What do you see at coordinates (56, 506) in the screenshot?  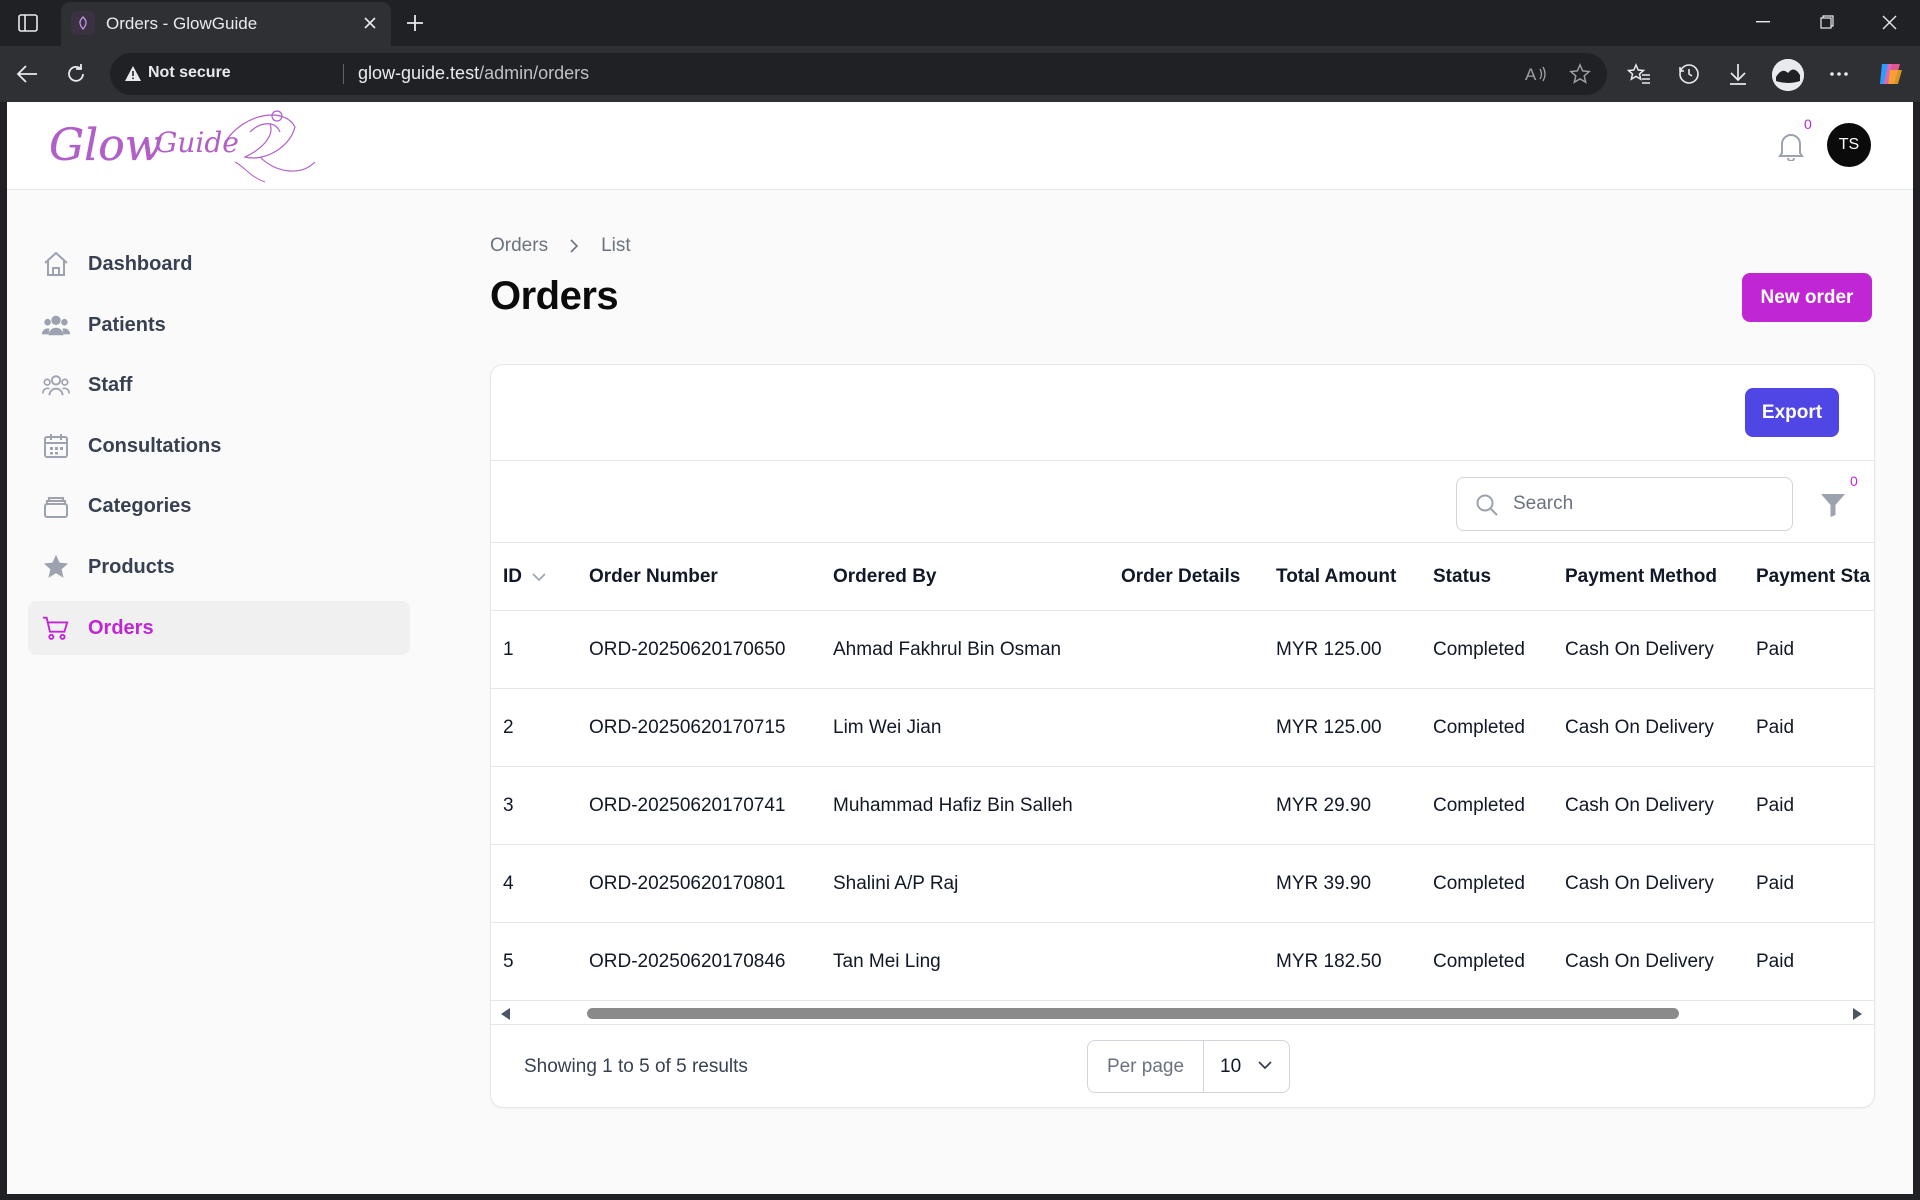 I see `layers-icon` at bounding box center [56, 506].